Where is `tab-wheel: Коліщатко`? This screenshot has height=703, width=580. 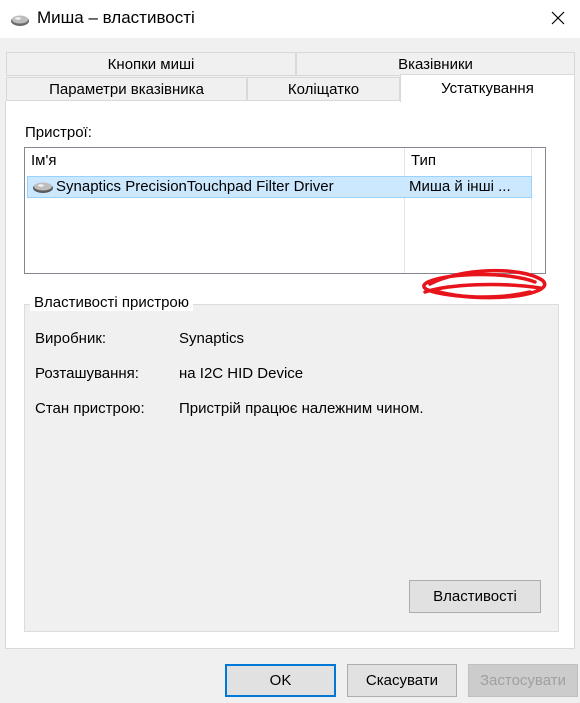 tab-wheel: Коліщатко is located at coordinates (323, 89).